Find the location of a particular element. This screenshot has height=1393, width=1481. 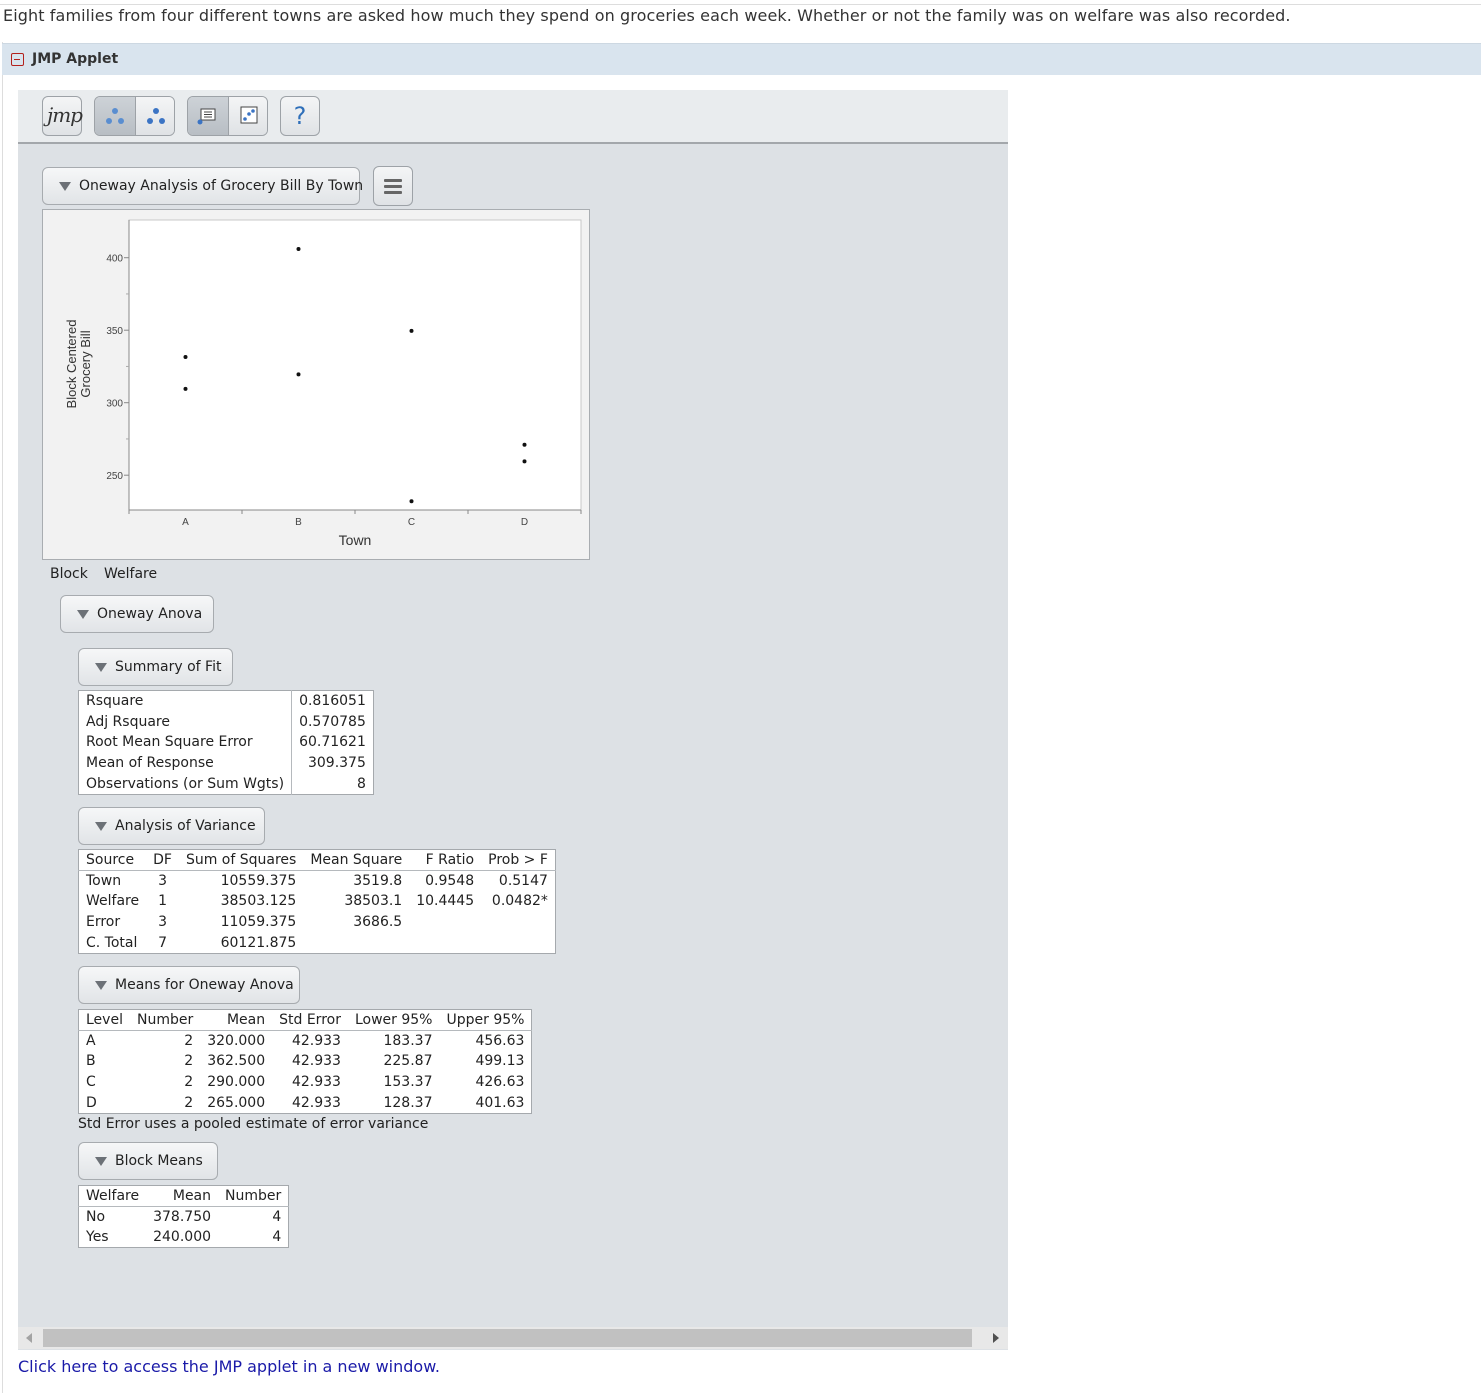

horizontal-scrollbar is located at coordinates (513, 1338).